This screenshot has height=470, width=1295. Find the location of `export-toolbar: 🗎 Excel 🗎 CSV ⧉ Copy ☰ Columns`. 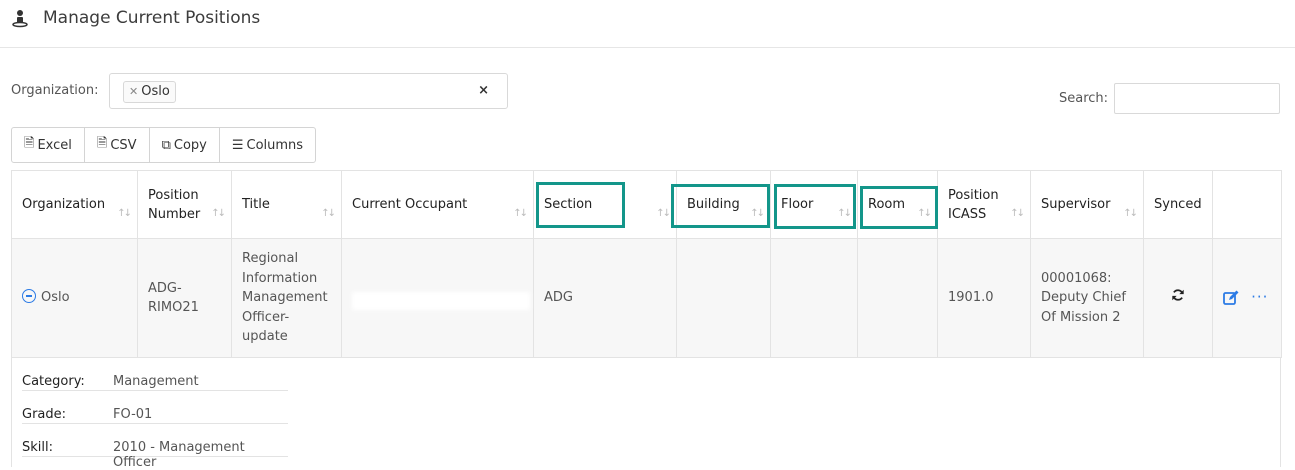

export-toolbar: 🗎 Excel 🗎 CSV ⧉ Copy ☰ Columns is located at coordinates (164, 145).